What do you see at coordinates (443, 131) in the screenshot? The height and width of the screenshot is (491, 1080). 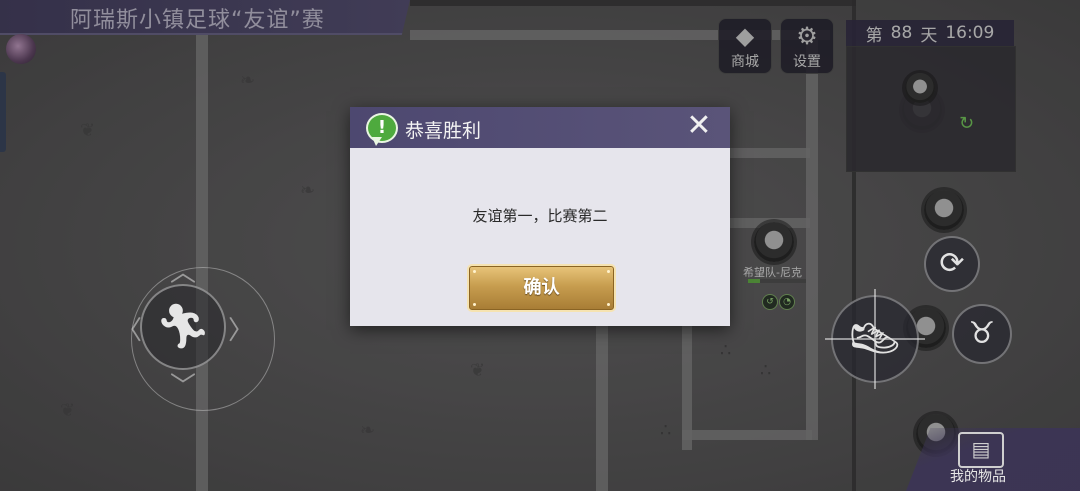 I see `dialog-title: 恭喜胜利` at bounding box center [443, 131].